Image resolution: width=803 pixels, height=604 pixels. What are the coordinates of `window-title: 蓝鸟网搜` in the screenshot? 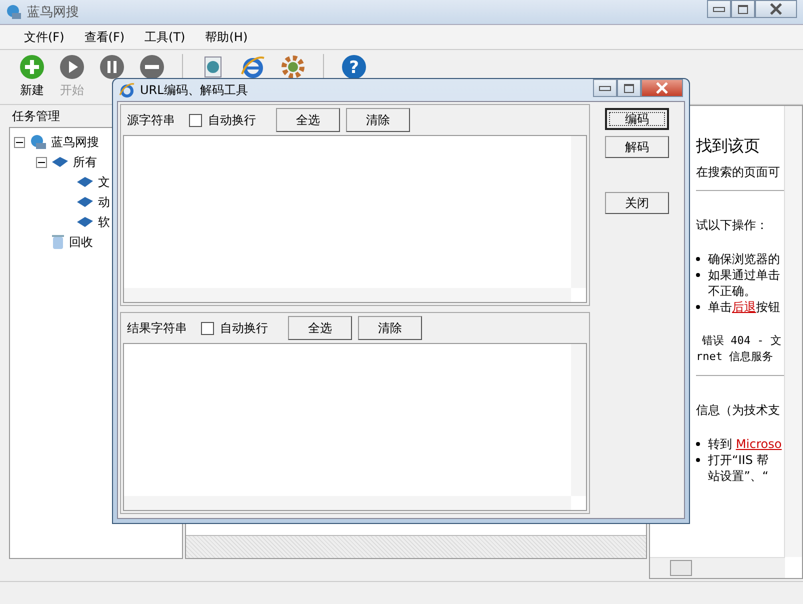 It's located at (53, 12).